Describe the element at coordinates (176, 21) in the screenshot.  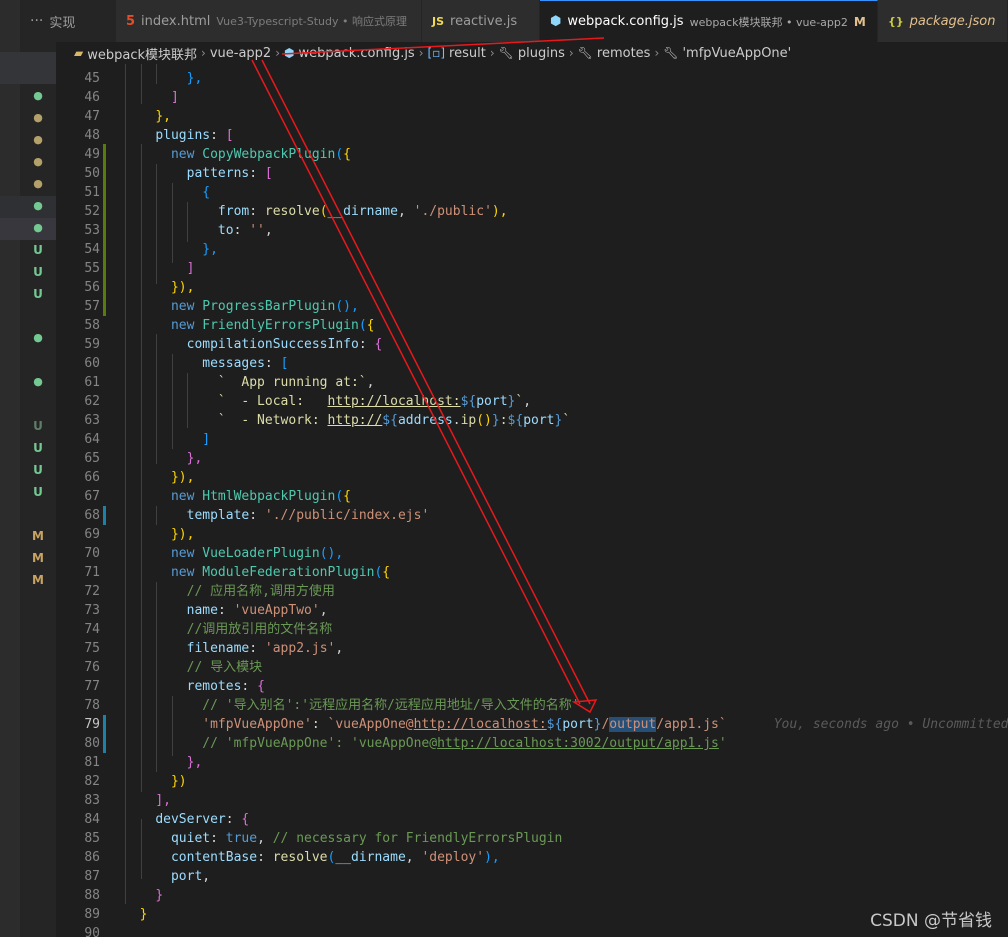
I see `tab-label: index.html` at that location.